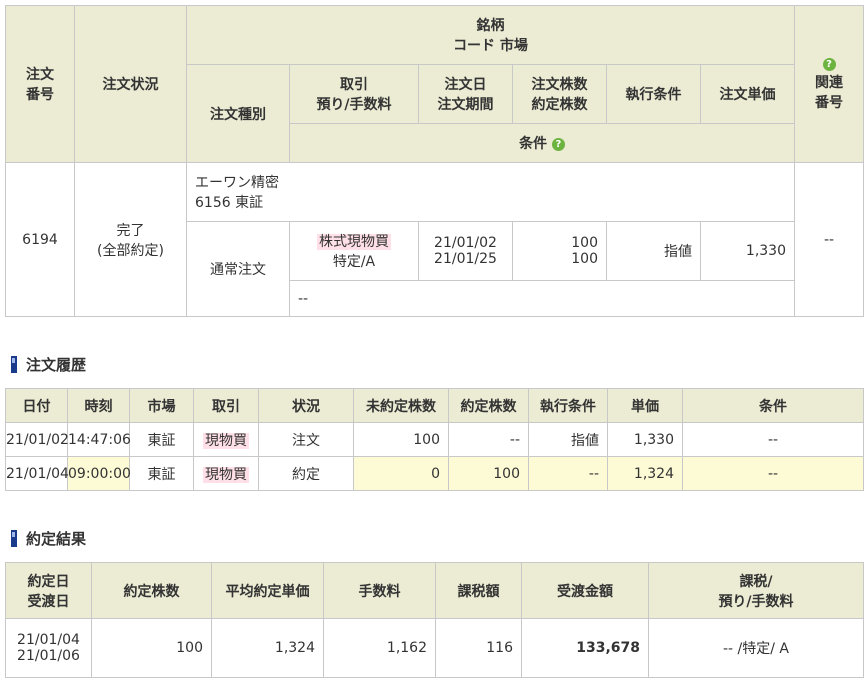  Describe the element at coordinates (829, 84) in the screenshot. I see `related-no-header: ? 関連 番号` at that location.